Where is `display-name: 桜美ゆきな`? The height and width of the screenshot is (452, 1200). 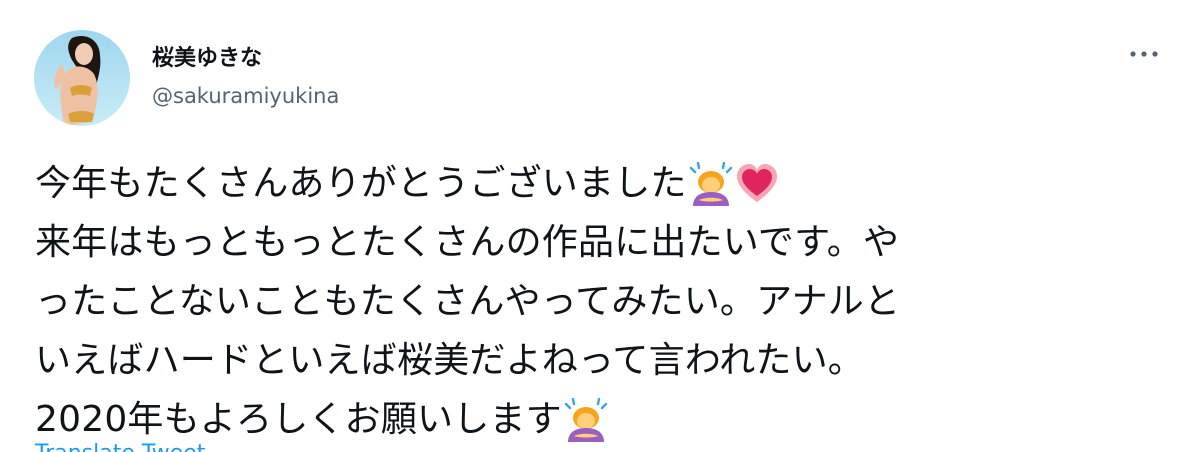
display-name: 桜美ゆきな is located at coordinates (245, 59).